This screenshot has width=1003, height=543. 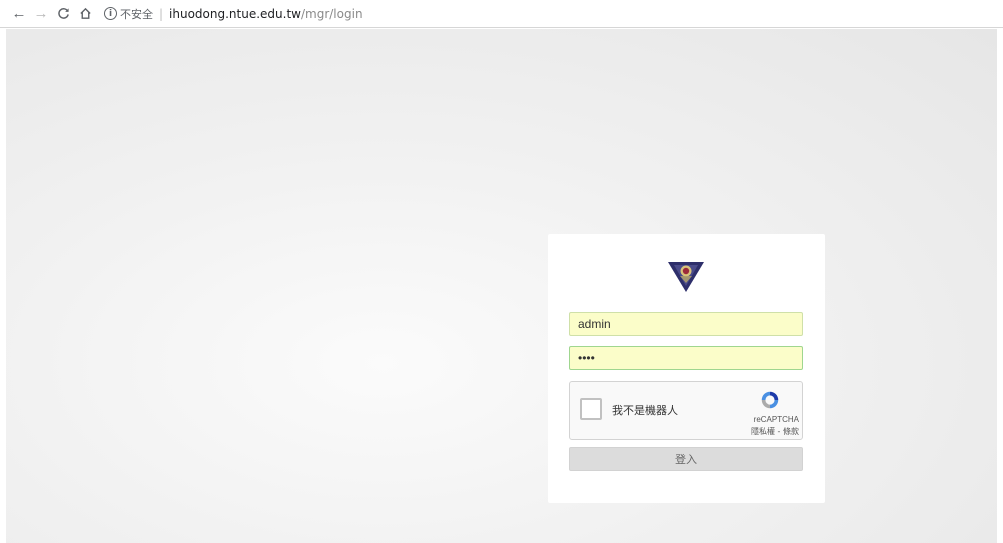 What do you see at coordinates (686, 324) in the screenshot?
I see `username-input` at bounding box center [686, 324].